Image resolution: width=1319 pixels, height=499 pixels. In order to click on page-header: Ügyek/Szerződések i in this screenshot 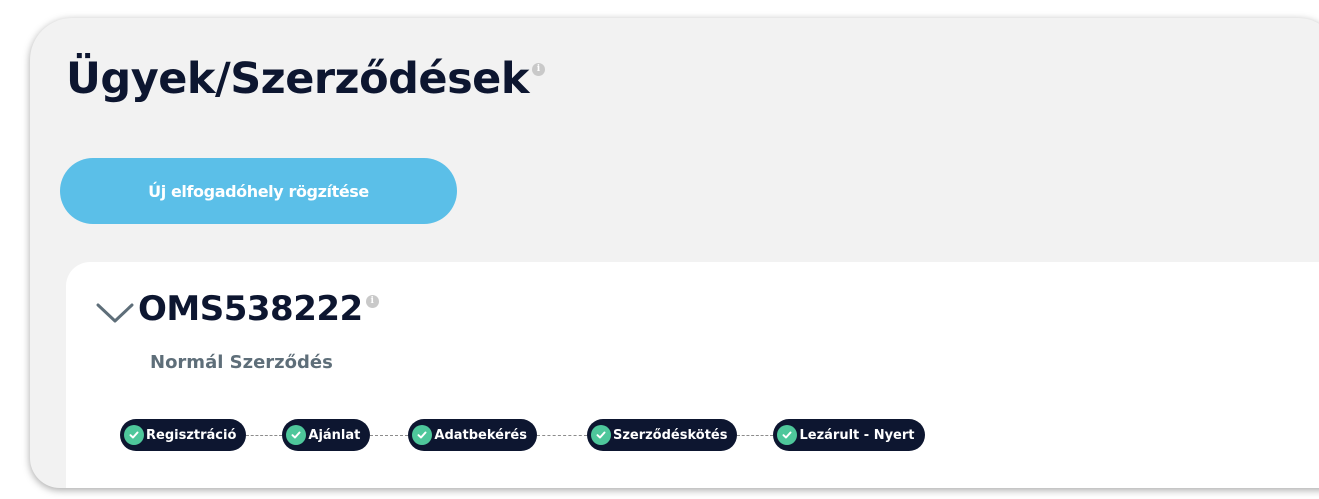, I will do `click(305, 79)`.